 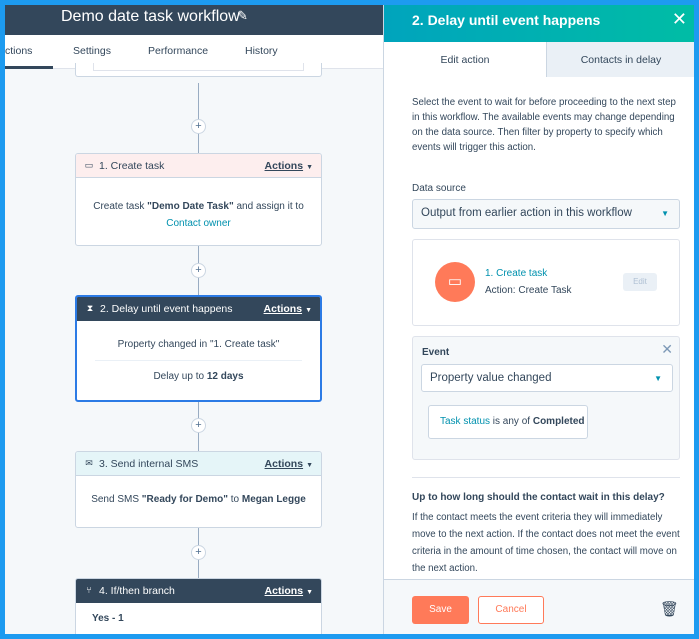 What do you see at coordinates (92, 51) in the screenshot?
I see `tab-settings: Settings` at bounding box center [92, 51].